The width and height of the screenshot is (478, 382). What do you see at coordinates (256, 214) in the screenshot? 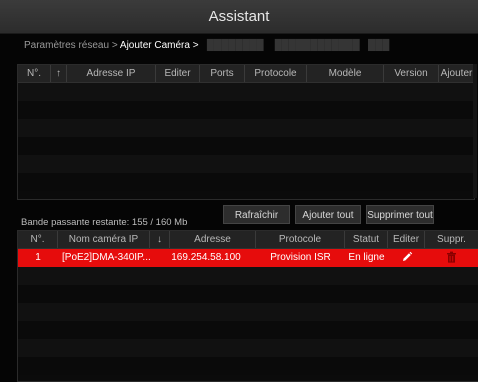
I see `refresh-button: Rafraîchir` at bounding box center [256, 214].